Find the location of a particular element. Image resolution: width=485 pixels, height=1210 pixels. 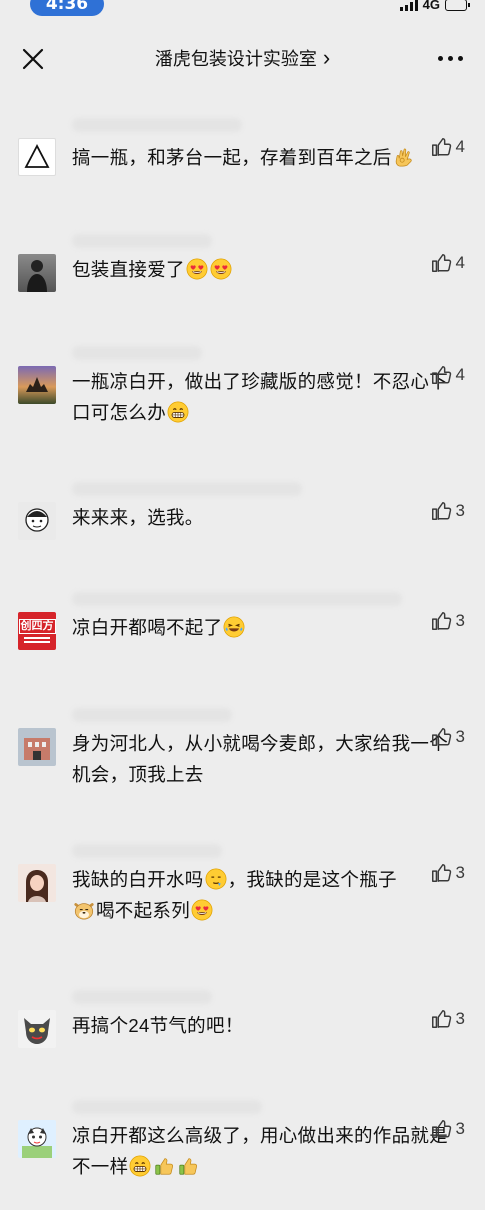

comment-item: 3 我缺的白开水吗 ，我缺的是这个瓶子 喝不起系列 is located at coordinates (242, 905).